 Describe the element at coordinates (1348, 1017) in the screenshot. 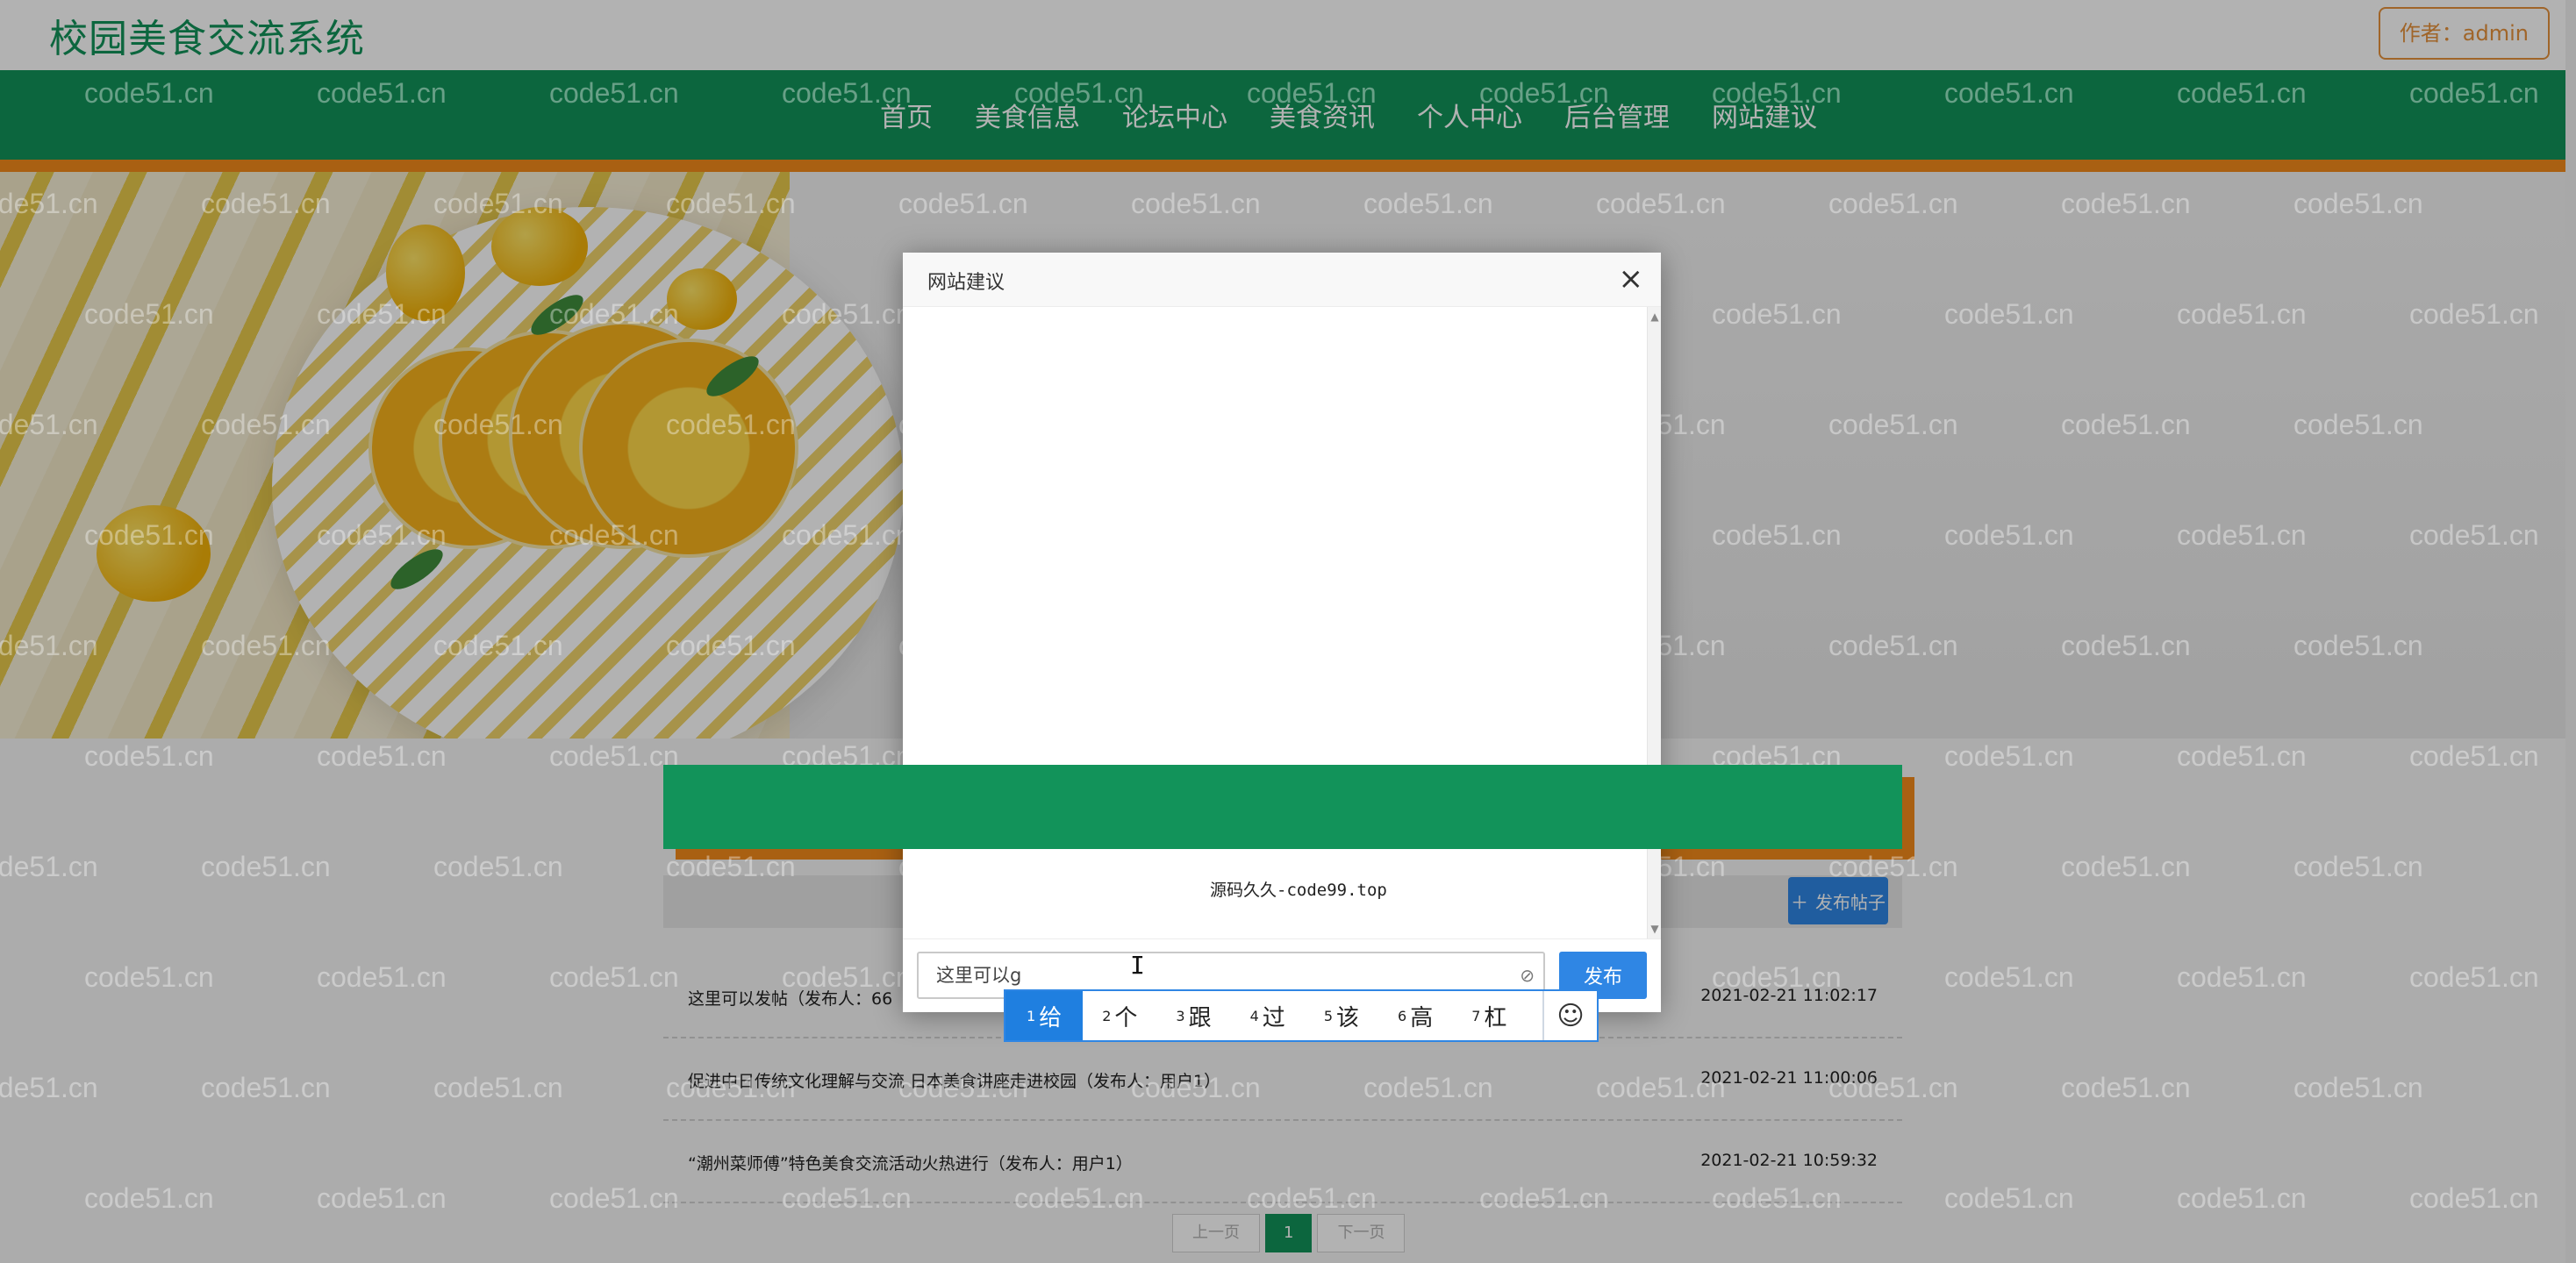

I see `ime-candidate-char: 该` at that location.